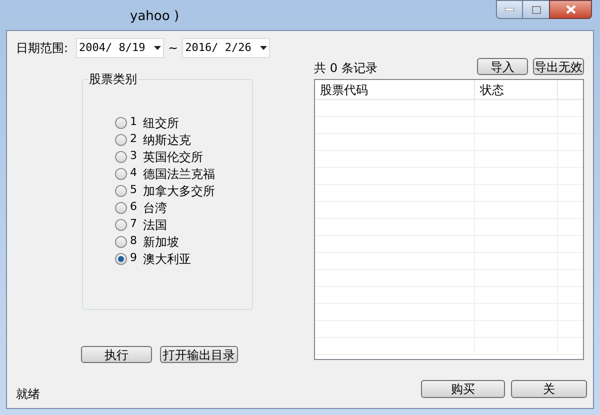 This screenshot has width=600, height=415. I want to click on end-date-picker: 2016/ 2/26, so click(226, 48).